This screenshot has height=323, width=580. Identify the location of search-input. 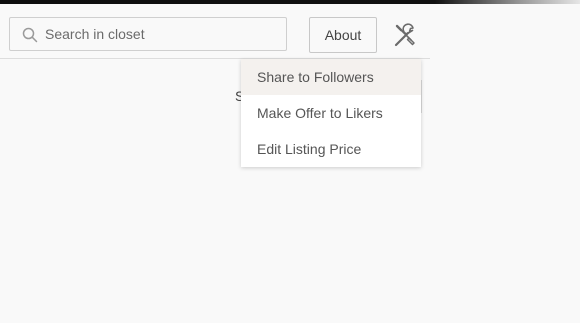
(163, 34).